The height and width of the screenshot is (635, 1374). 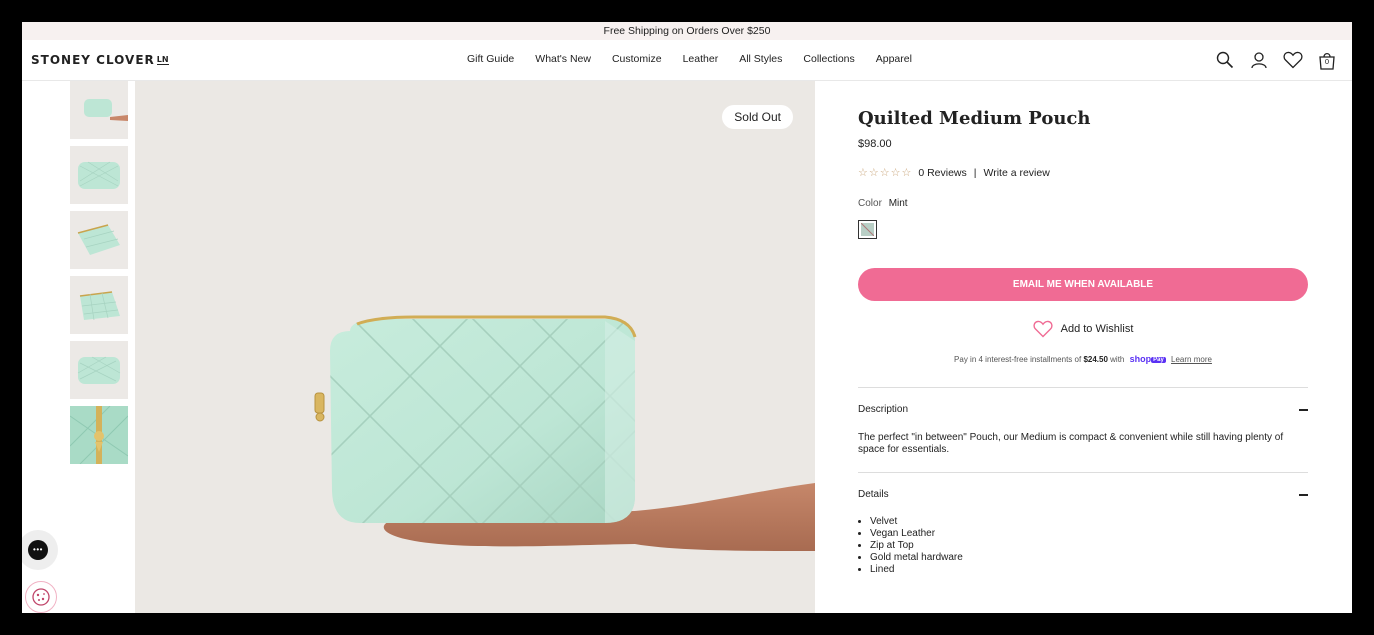 I want to click on color-swatch-mint, so click(x=867, y=229).